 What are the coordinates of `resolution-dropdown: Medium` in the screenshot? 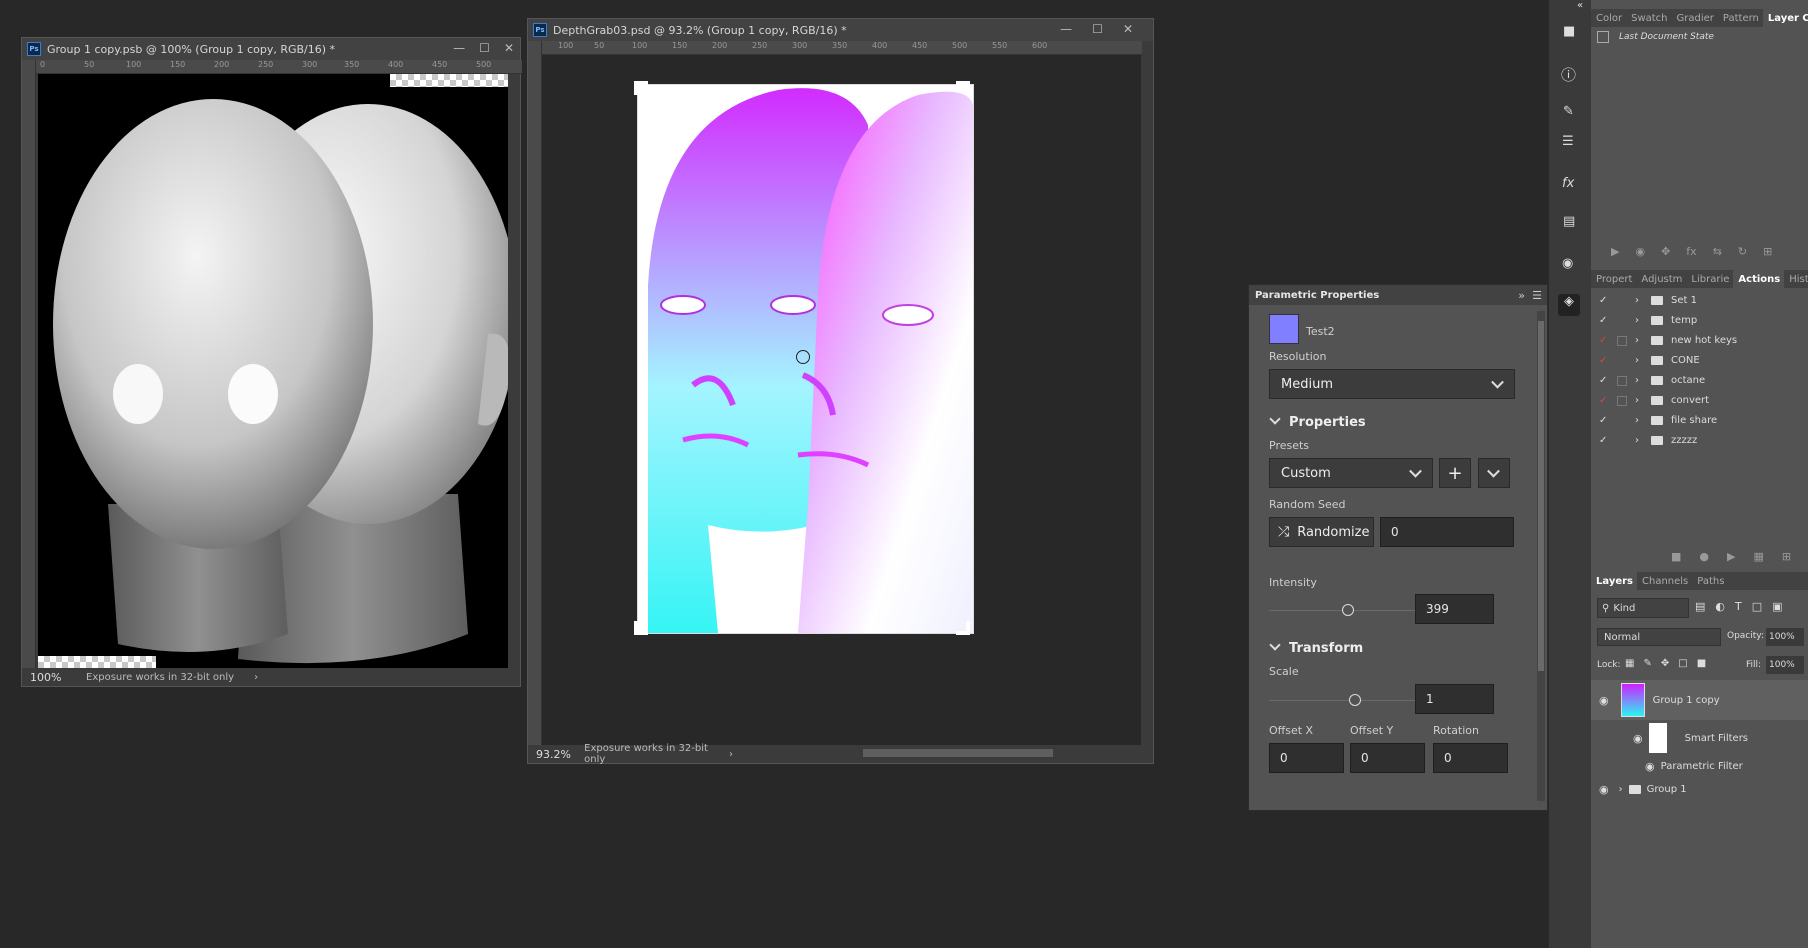 It's located at (1392, 384).